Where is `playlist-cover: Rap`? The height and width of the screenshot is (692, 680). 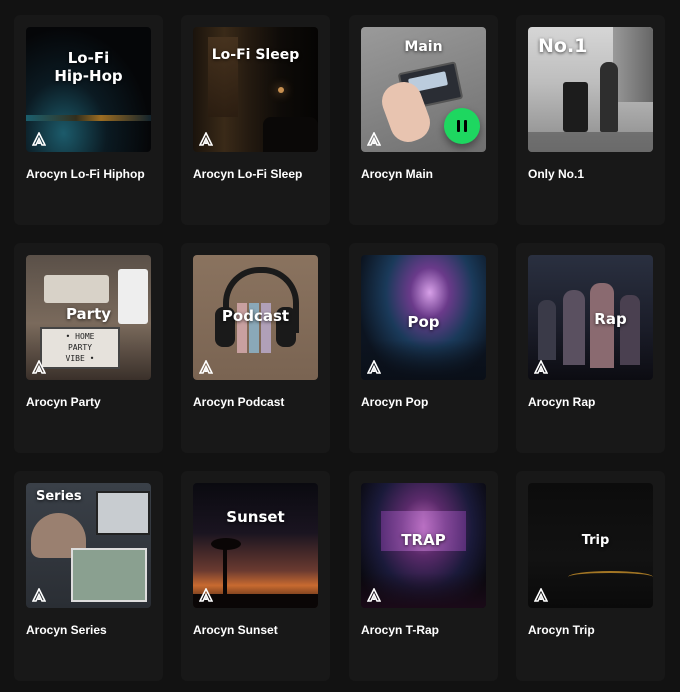
playlist-cover: Rap is located at coordinates (590, 317).